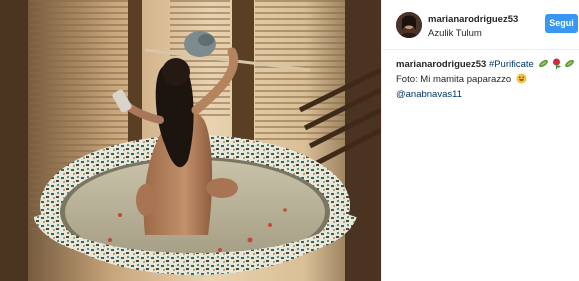 This screenshot has width=579, height=281. I want to click on caption-credit: Foto: Mi mamita paparazzo, so click(454, 79).